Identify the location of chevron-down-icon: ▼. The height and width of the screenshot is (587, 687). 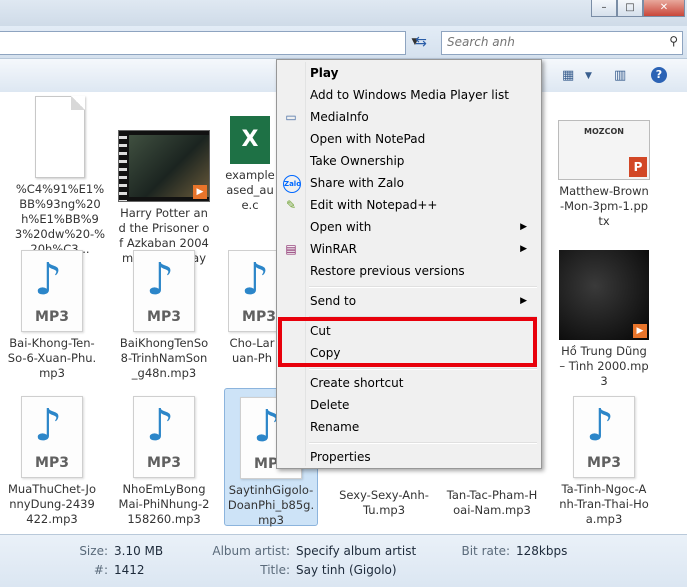
(588, 76).